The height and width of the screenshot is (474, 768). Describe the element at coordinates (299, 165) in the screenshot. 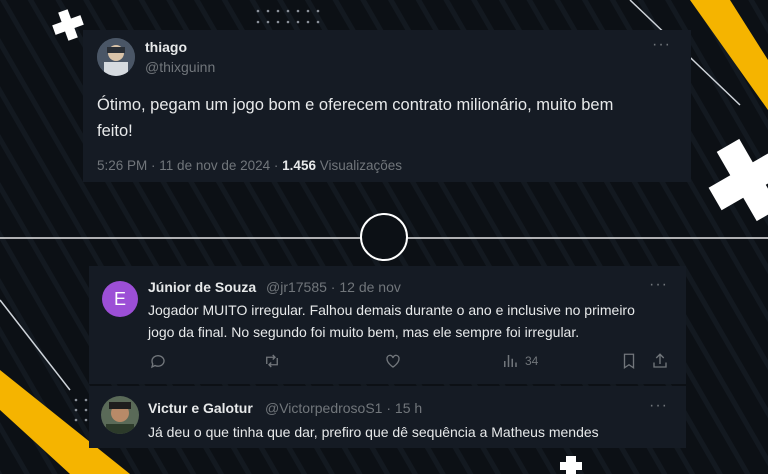

I see `views-count: 1.456` at that location.